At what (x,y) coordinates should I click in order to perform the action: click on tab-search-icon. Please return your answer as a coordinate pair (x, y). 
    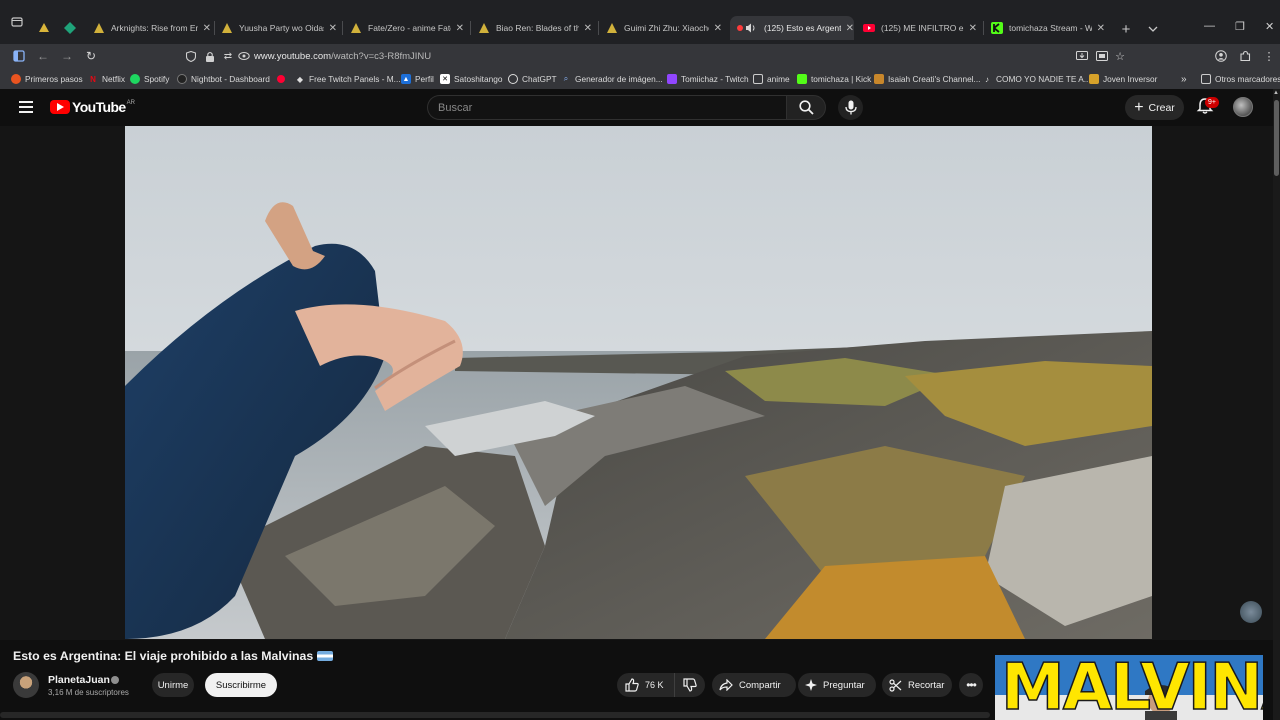
    Looking at the image, I should click on (17, 22).